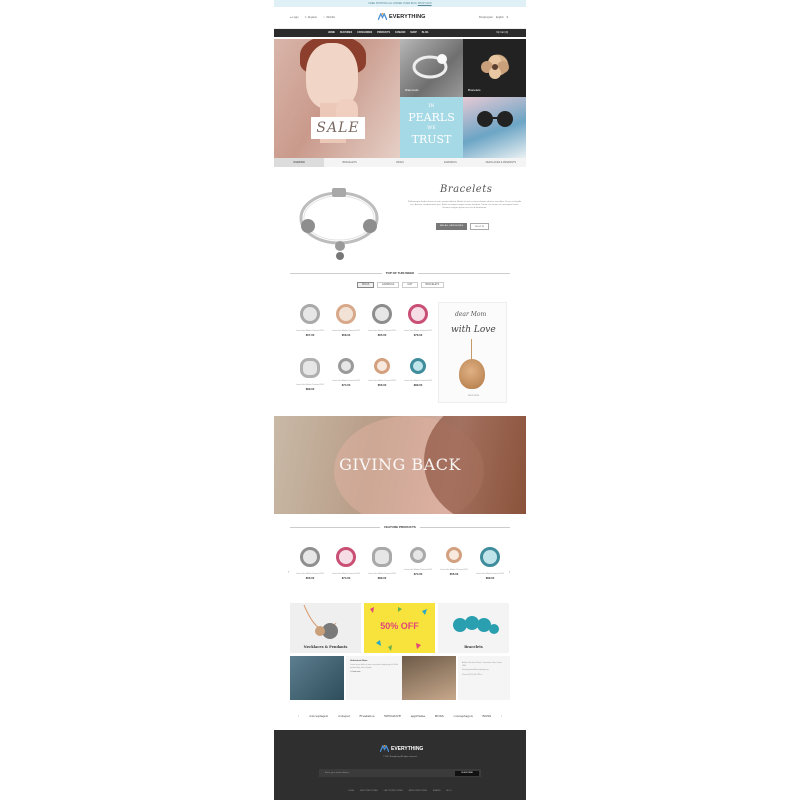  What do you see at coordinates (425, 3) in the screenshot?
I see `shop-now-link: SHOP NOW` at bounding box center [425, 3].